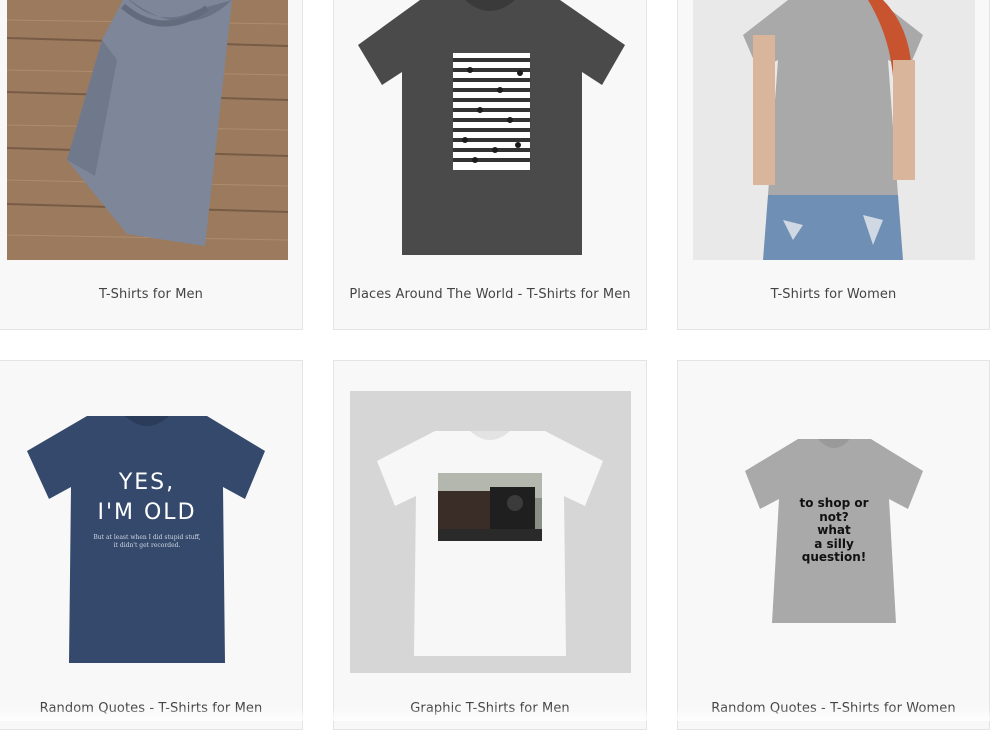 This screenshot has width=993, height=730. I want to click on shirt-quote-small1: But at least when I did stupid stuff,, so click(146, 537).